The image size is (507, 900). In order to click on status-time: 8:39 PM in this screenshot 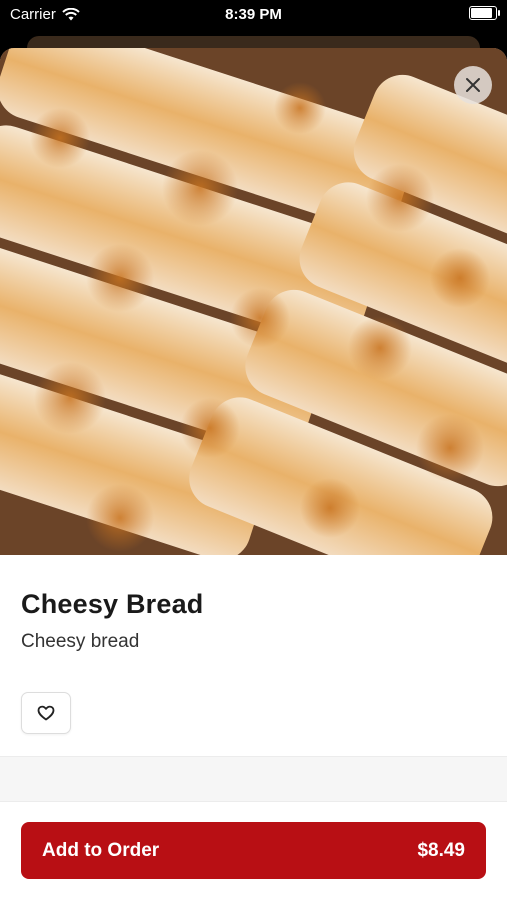, I will do `click(253, 14)`.